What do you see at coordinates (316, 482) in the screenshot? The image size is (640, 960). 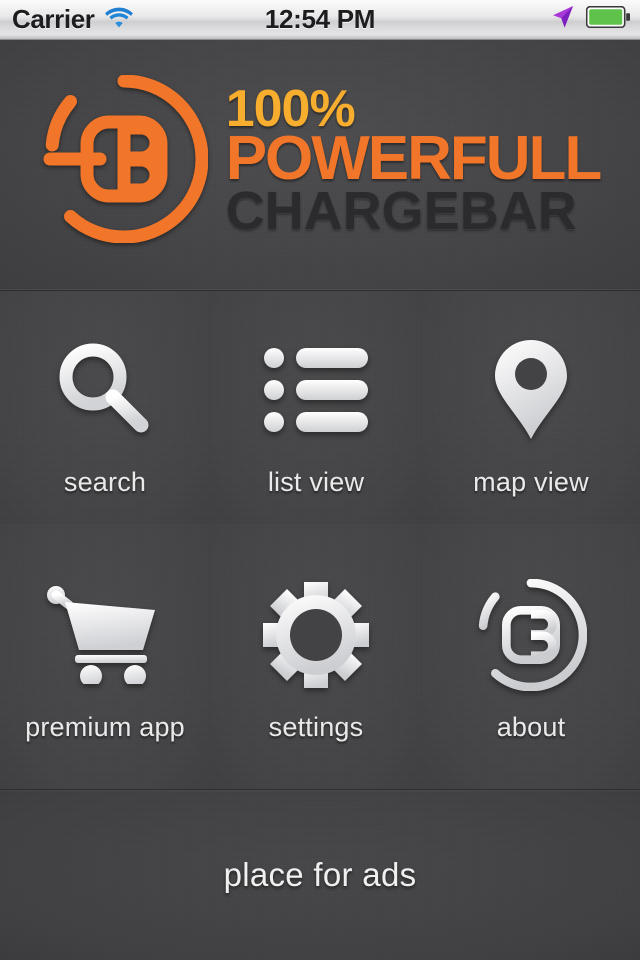 I see `menu-label-list-view: list view` at bounding box center [316, 482].